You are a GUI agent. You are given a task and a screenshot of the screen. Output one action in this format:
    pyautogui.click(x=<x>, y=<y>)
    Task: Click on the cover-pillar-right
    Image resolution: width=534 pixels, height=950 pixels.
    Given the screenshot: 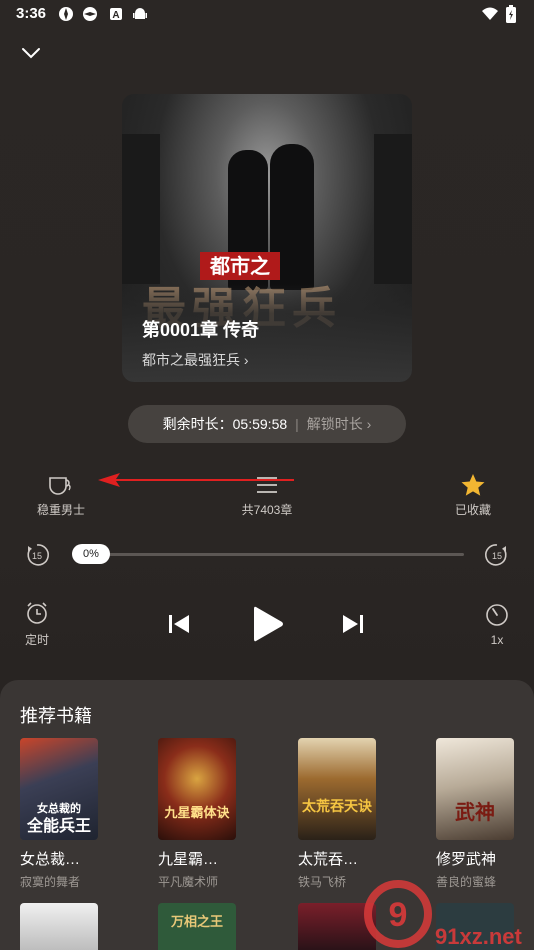 What is the action you would take?
    pyautogui.click(x=393, y=209)
    